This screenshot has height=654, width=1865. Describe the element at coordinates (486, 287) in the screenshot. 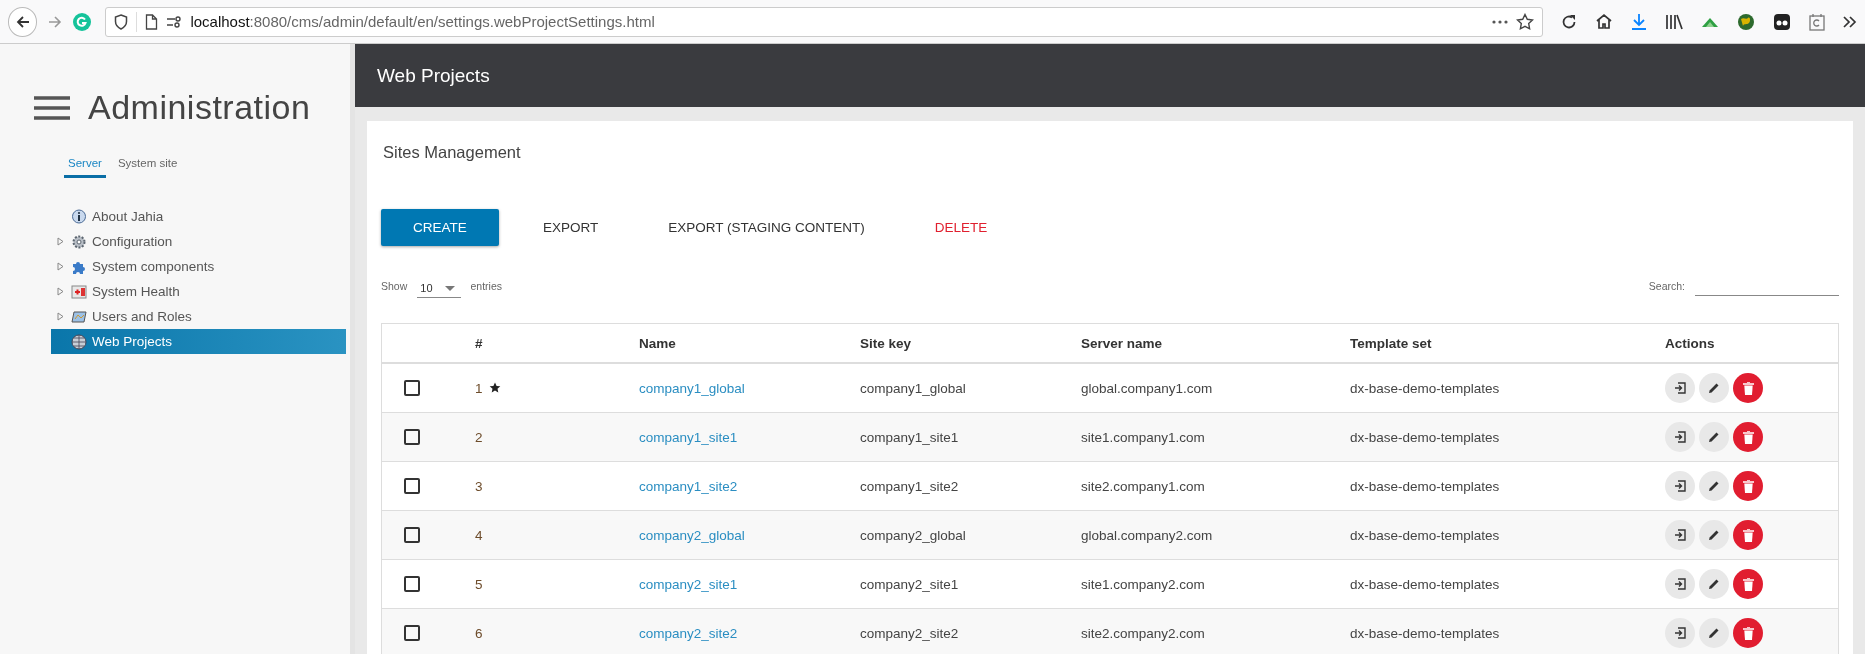

I see `entries-label: entries` at that location.